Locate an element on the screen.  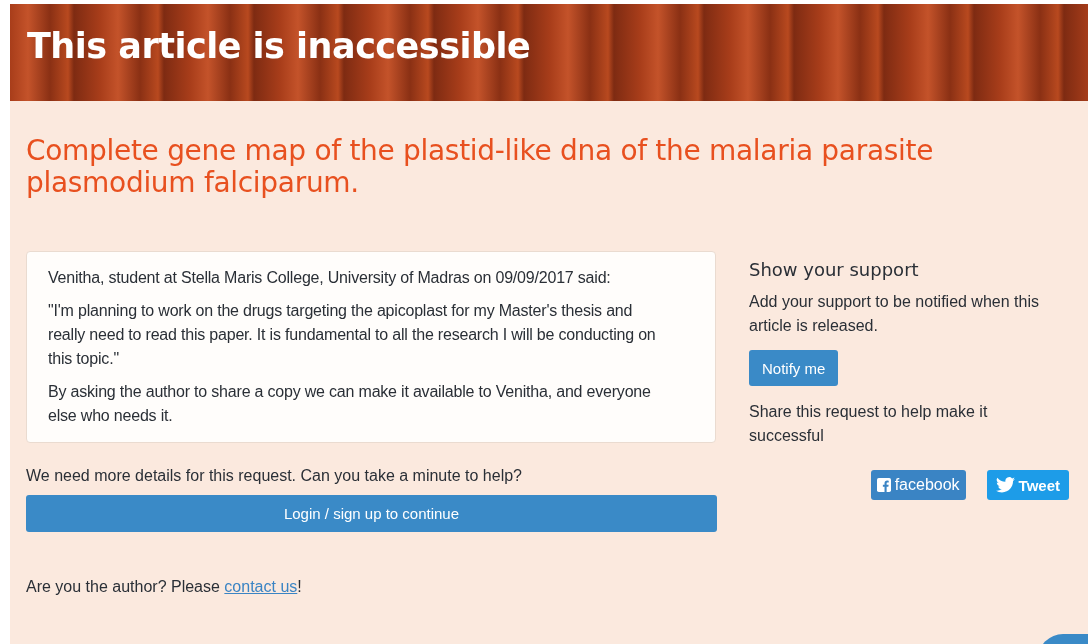
facebook-share-button: facebook is located at coordinates (918, 485).